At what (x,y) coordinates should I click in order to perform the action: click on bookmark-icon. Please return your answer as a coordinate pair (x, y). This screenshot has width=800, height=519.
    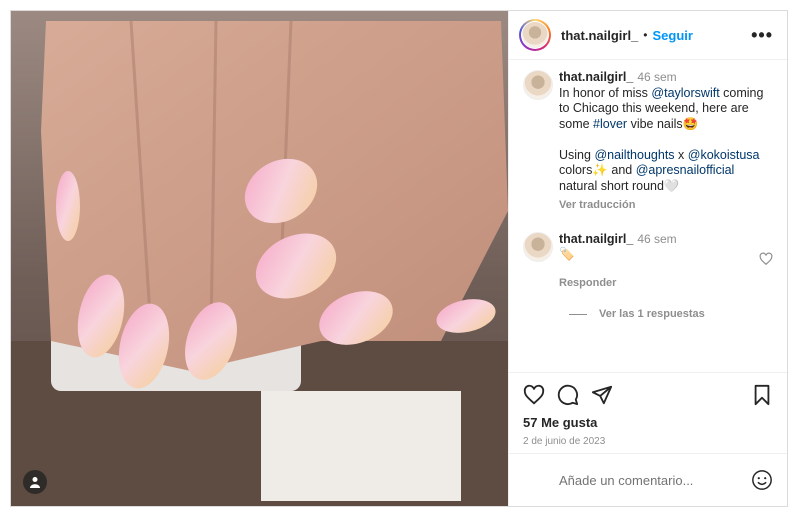
    Looking at the image, I should click on (762, 395).